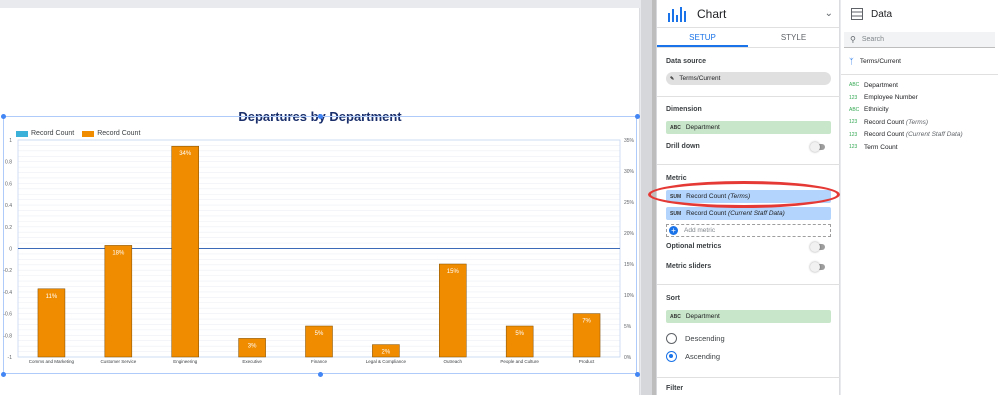 The height and width of the screenshot is (395, 998). I want to click on table-icon, so click(857, 14).